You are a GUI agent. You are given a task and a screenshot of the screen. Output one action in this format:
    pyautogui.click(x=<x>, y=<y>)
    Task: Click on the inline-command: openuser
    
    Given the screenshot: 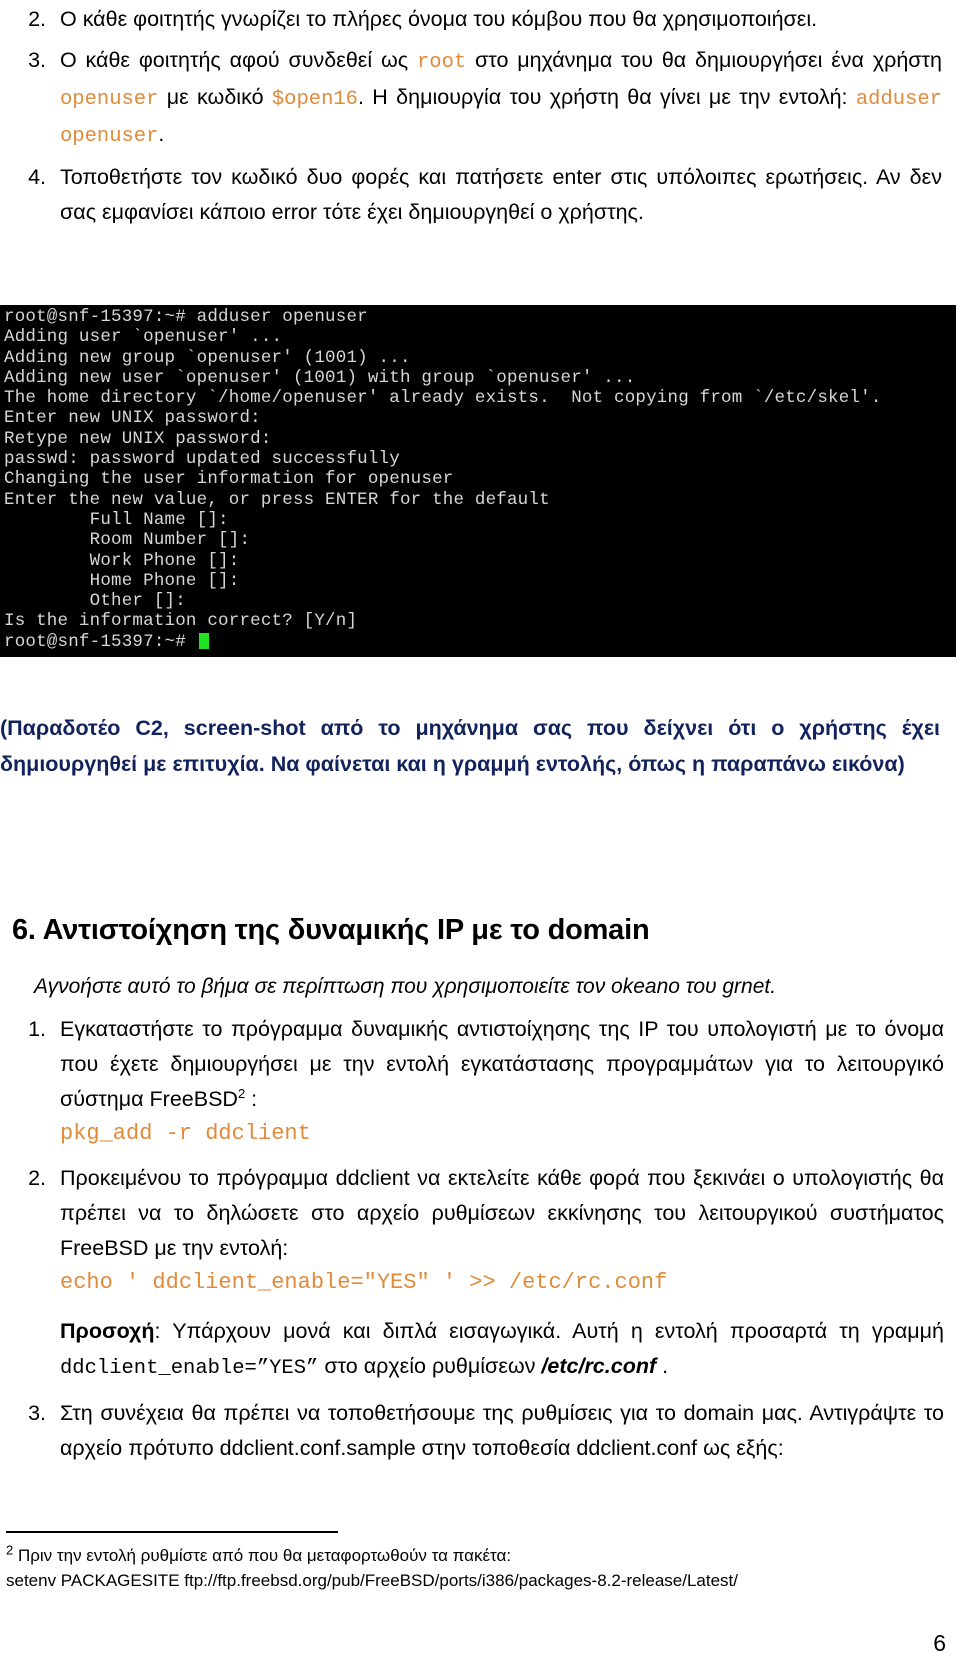 What is the action you would take?
    pyautogui.click(x=109, y=99)
    